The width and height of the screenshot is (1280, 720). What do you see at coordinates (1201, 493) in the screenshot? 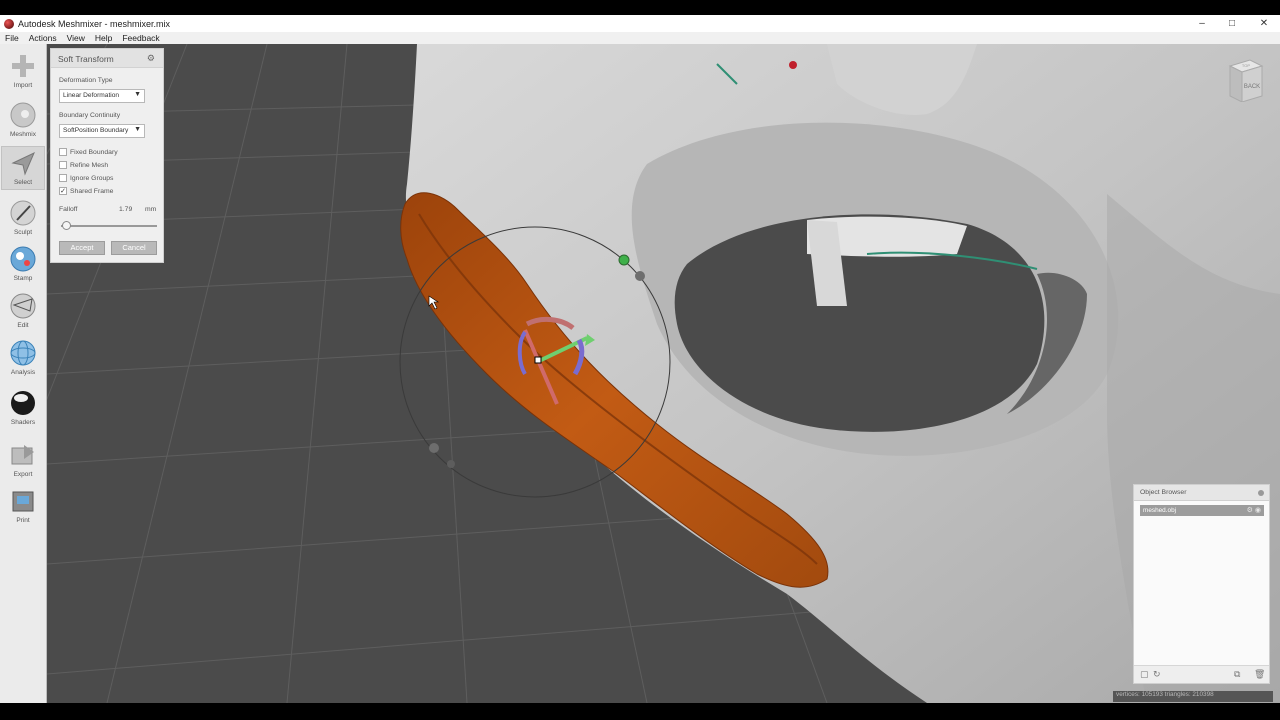
I see `object-browser-title: Object Browser` at bounding box center [1201, 493].